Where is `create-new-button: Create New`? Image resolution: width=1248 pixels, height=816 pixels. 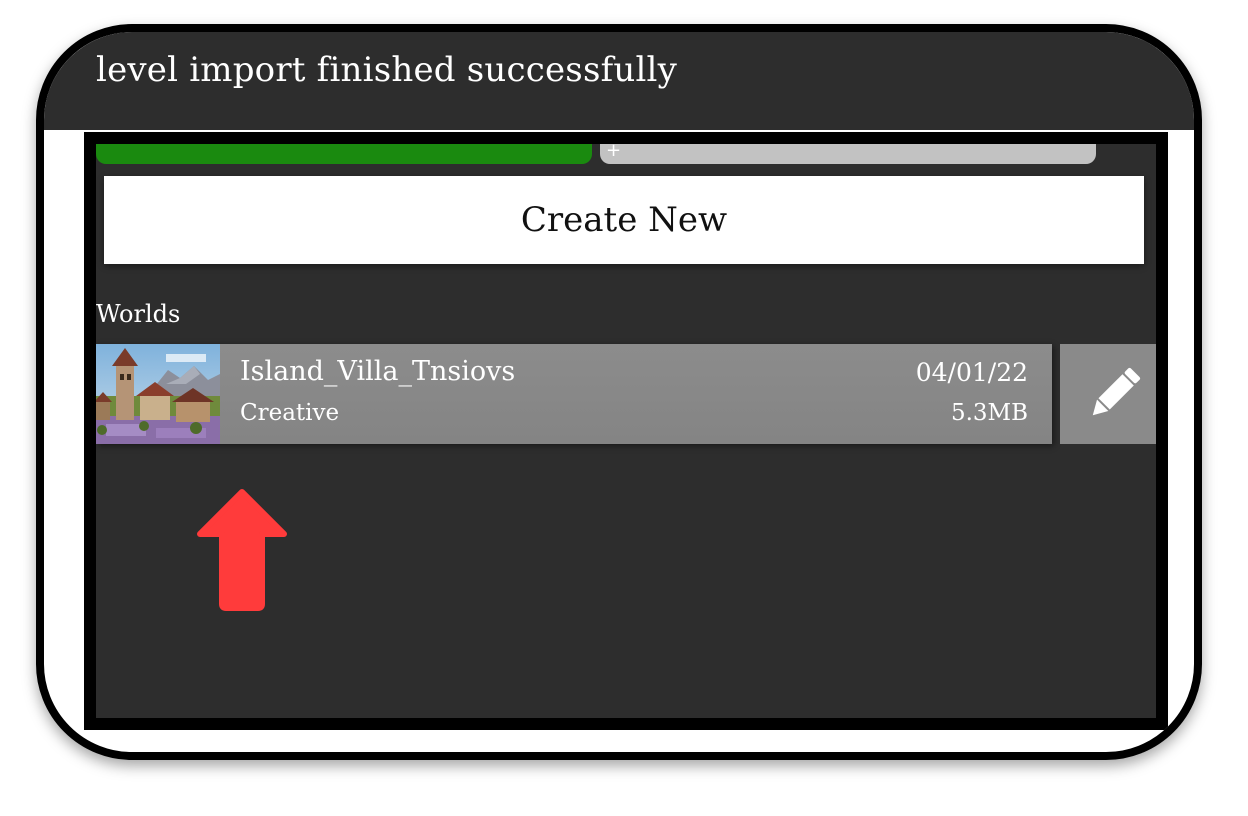 create-new-button: Create New is located at coordinates (624, 220).